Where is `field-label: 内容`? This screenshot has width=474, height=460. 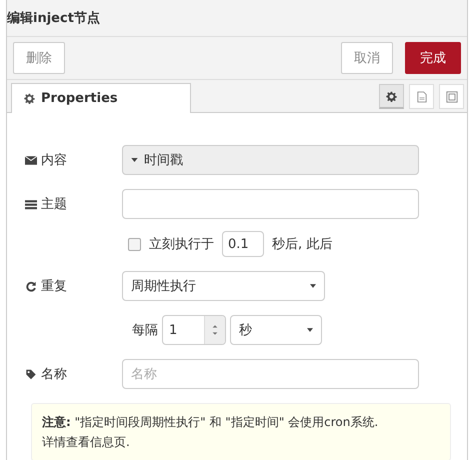
field-label: 内容 is located at coordinates (54, 160).